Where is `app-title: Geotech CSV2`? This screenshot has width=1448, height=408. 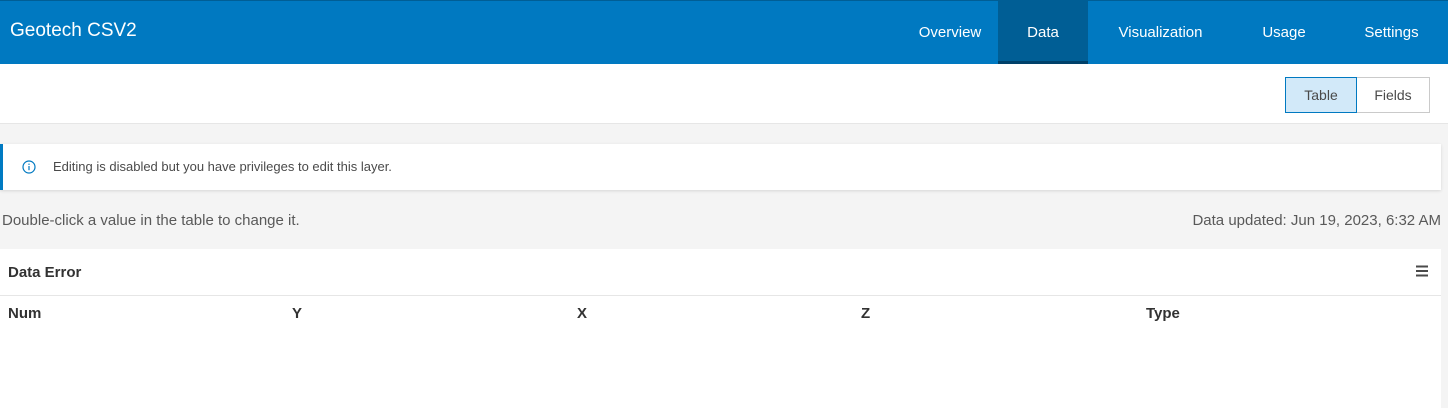
app-title: Geotech CSV2 is located at coordinates (73, 30).